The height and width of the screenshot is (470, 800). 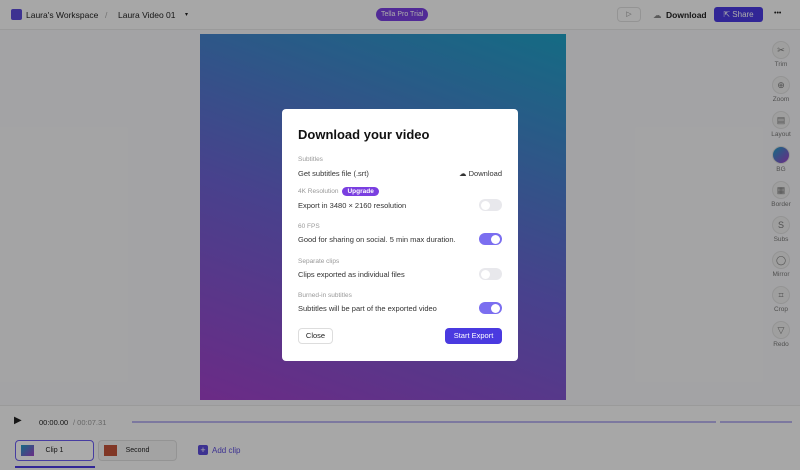 I want to click on cloud-download-icon: ☁, so click(x=464, y=173).